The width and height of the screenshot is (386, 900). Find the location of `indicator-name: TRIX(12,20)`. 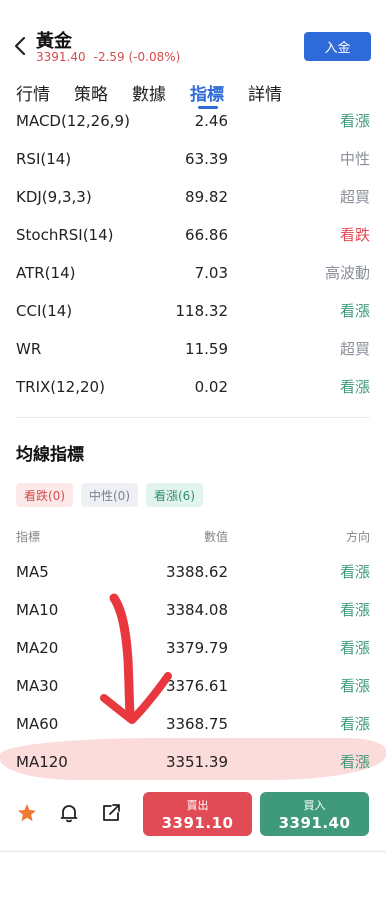

indicator-name: TRIX(12,20) is located at coordinates (60, 387).